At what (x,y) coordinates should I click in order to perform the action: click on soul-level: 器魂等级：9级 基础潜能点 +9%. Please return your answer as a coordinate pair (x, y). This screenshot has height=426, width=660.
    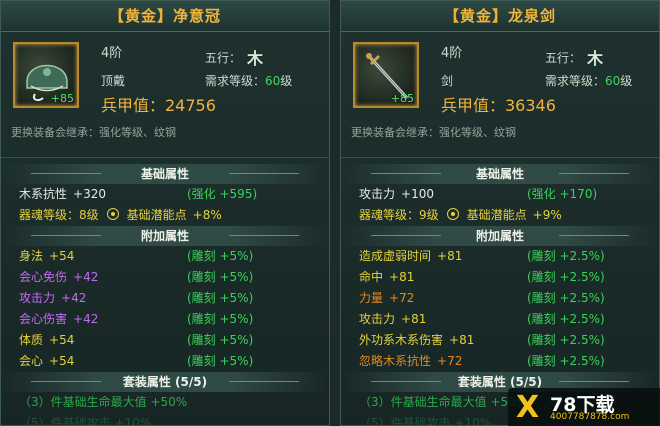
    Looking at the image, I should click on (460, 215).